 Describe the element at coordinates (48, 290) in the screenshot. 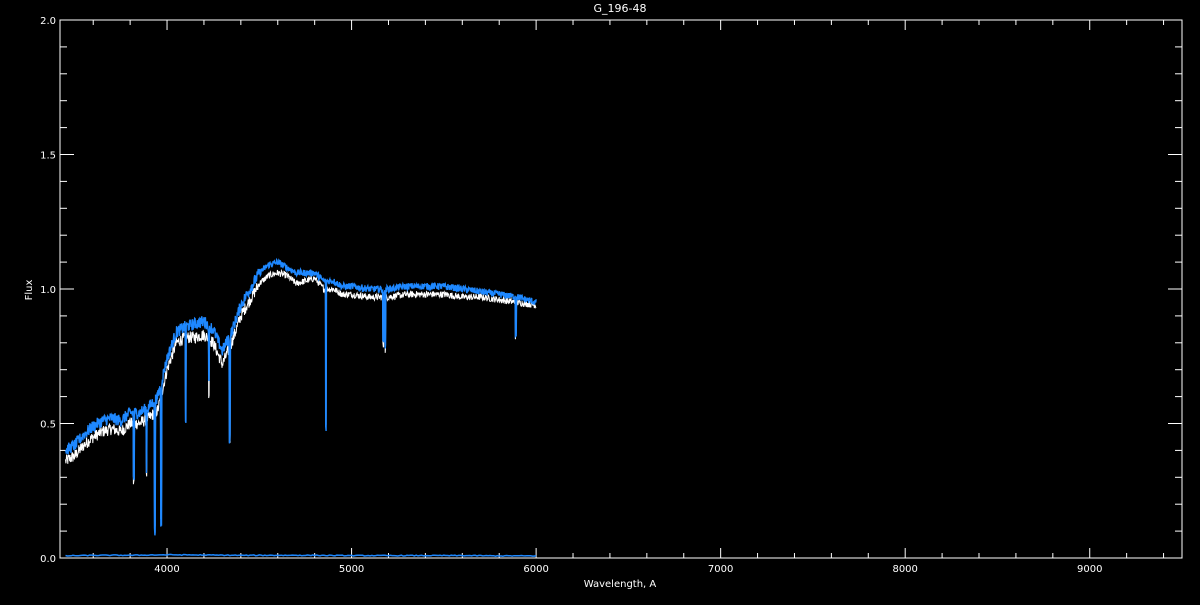

I see `y-tick-label: 1.0` at that location.